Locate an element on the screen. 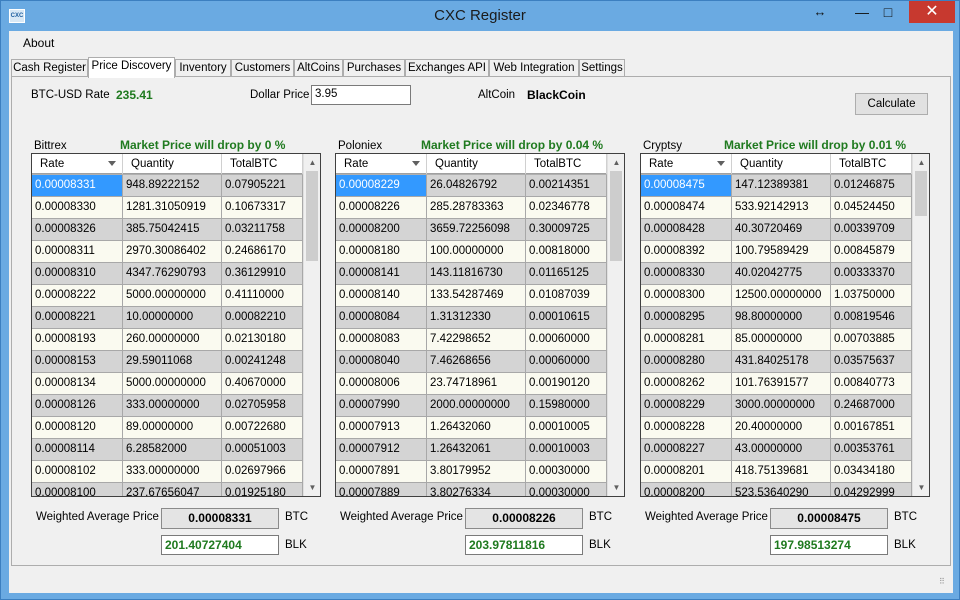 The image size is (960, 600). table-row: 0.00008200 3659.72256098 0.30009725 is located at coordinates (471, 230).